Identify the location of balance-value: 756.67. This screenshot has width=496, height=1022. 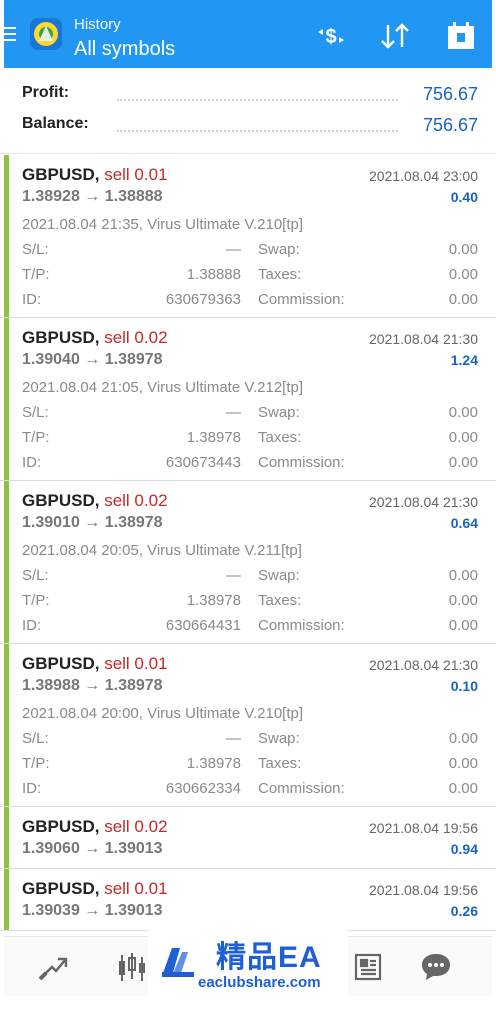
(450, 125).